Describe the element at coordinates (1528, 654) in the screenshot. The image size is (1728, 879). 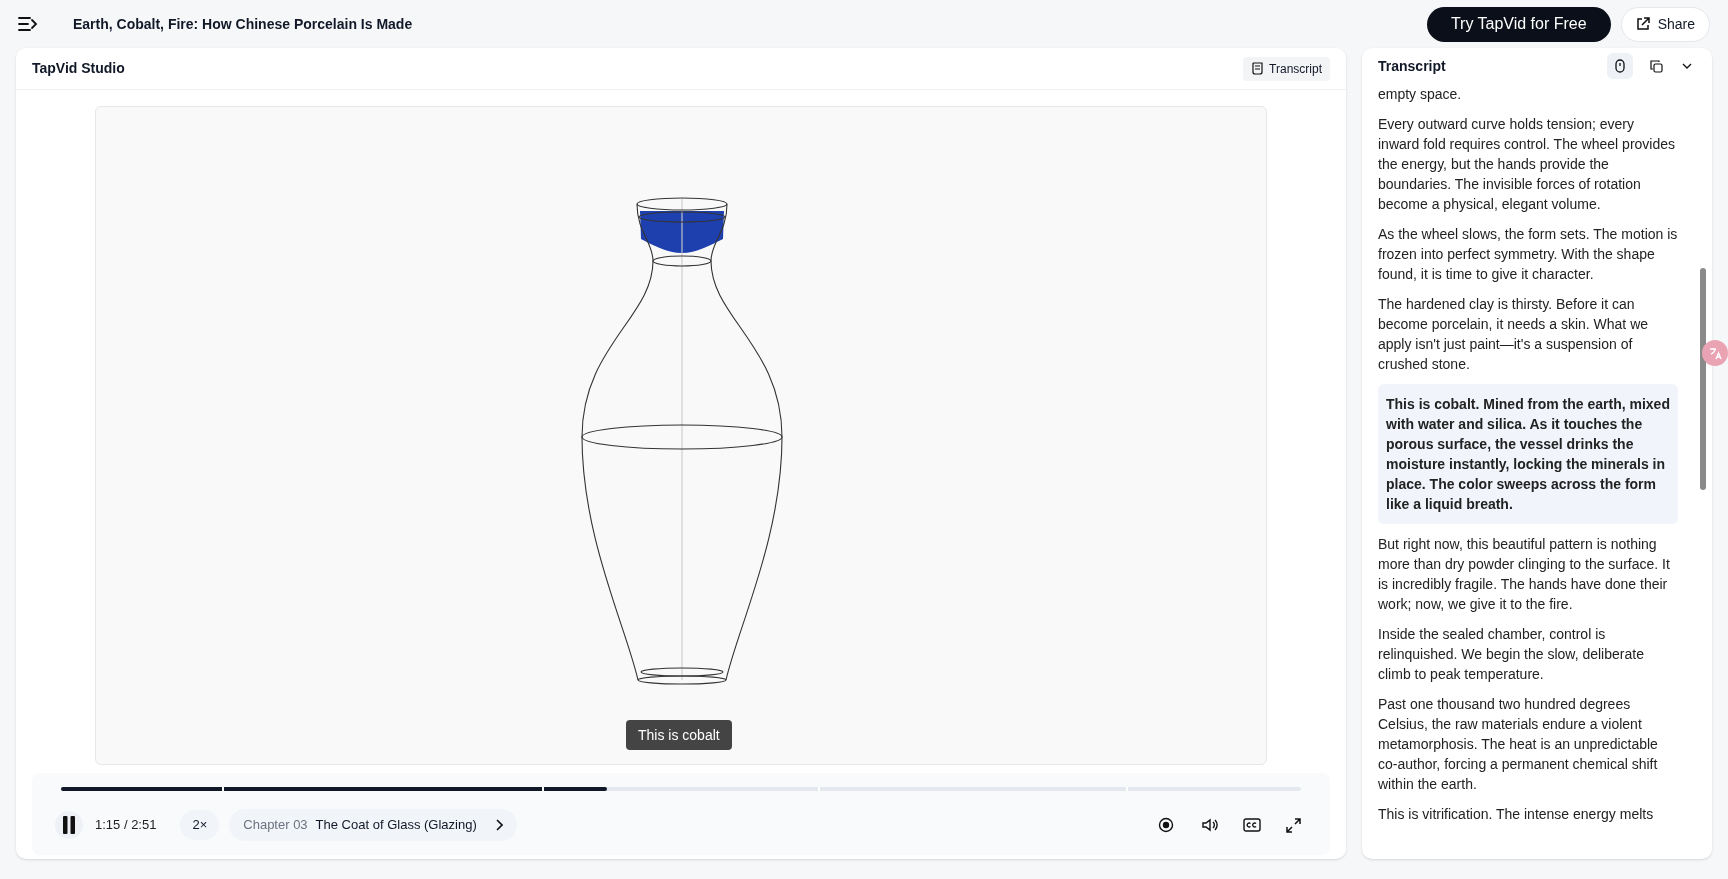
I see `transcript-paragraph: Inside the sealed chamber, control is relinquished. We begin the slow, deliberate climb to peak temperature.` at that location.